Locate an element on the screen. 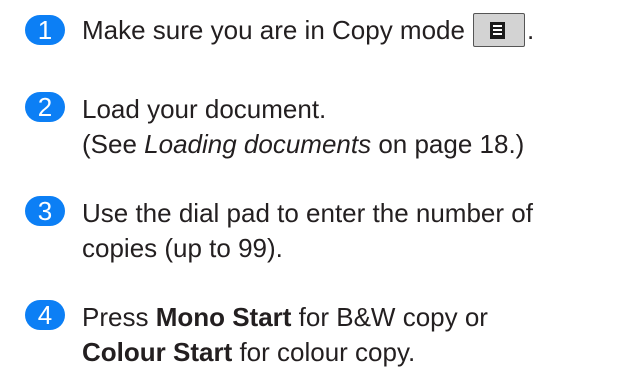  copy-mode-key is located at coordinates (498, 30).